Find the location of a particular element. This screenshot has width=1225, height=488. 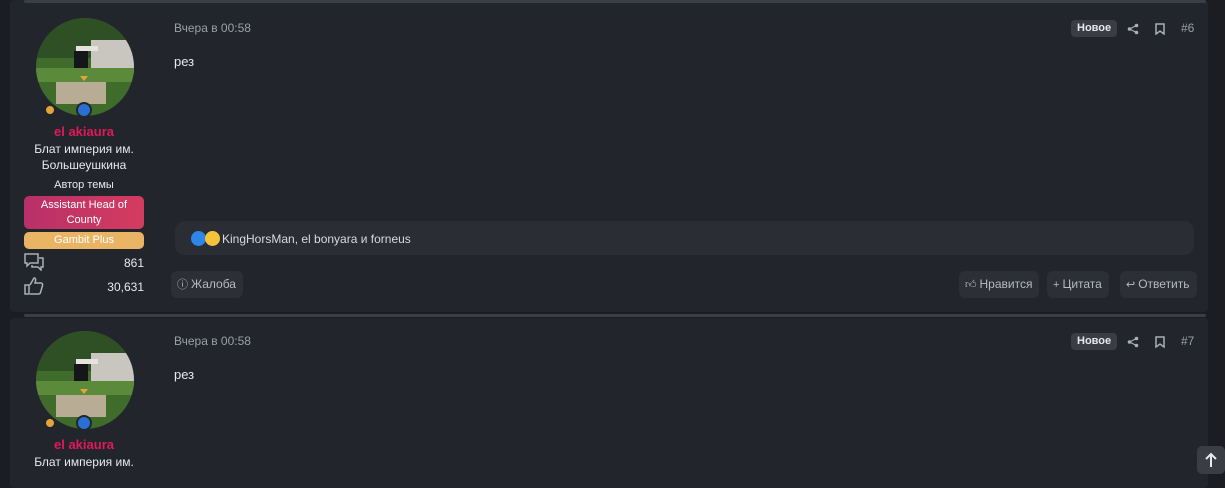

messages-stat: 861 is located at coordinates (84, 262).